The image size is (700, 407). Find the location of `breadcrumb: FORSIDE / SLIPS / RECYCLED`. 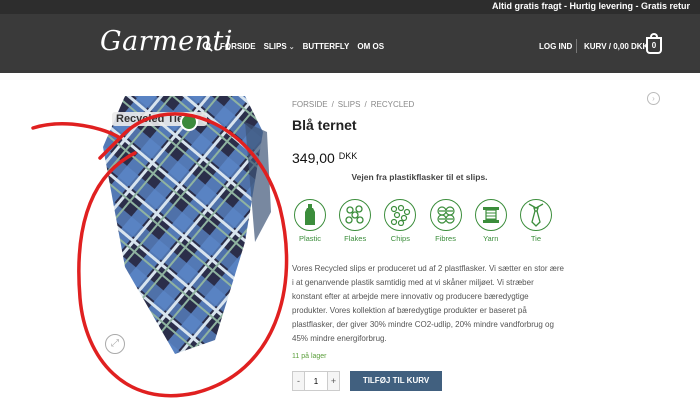

breadcrumb: FORSIDE / SLIPS / RECYCLED is located at coordinates (353, 104).